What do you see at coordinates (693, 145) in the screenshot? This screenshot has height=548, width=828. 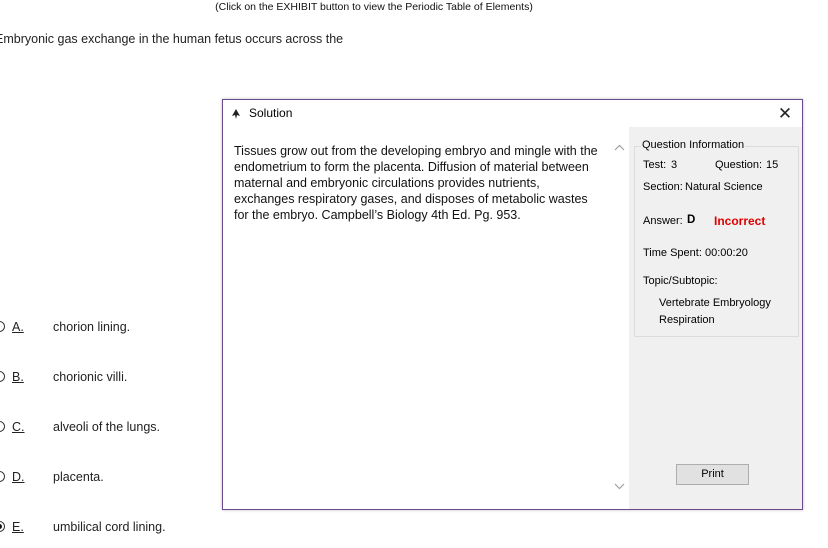 I see `question-info-legend: Question Information` at bounding box center [693, 145].